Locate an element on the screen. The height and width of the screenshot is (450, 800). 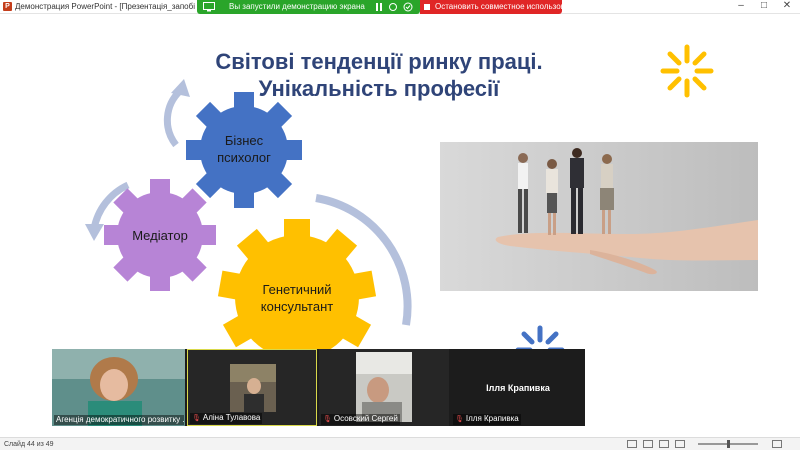
stop-sharing-button: Остановить совместное использование is located at coordinates (501, 7).